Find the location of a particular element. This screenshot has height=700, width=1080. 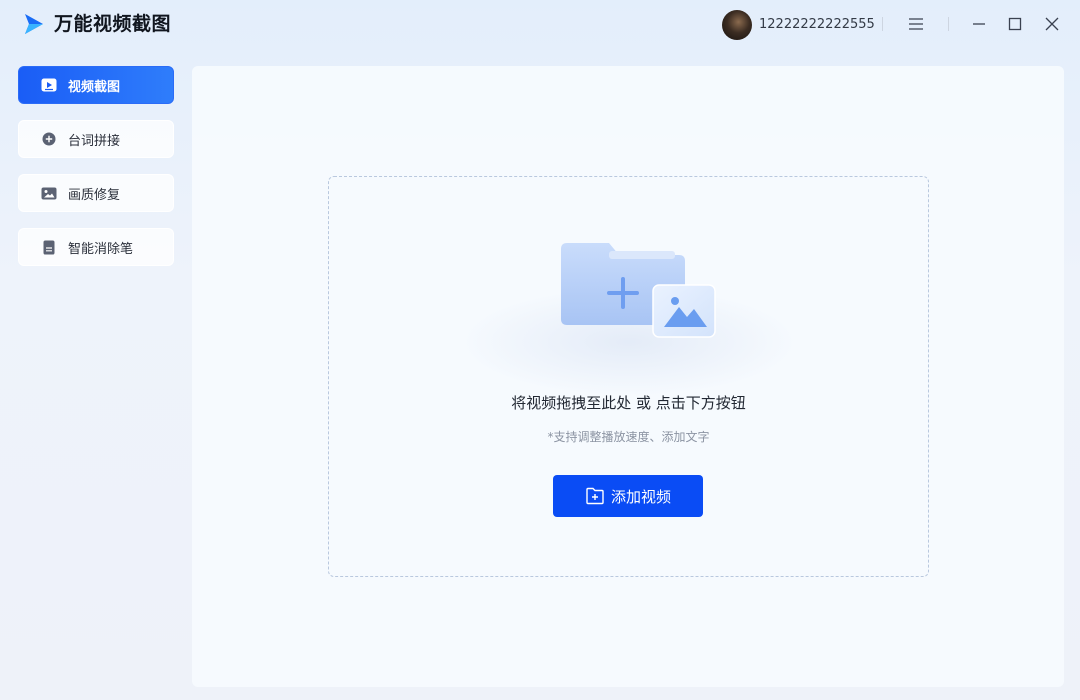

sidebar-item-label: 画质修复 is located at coordinates (94, 195).